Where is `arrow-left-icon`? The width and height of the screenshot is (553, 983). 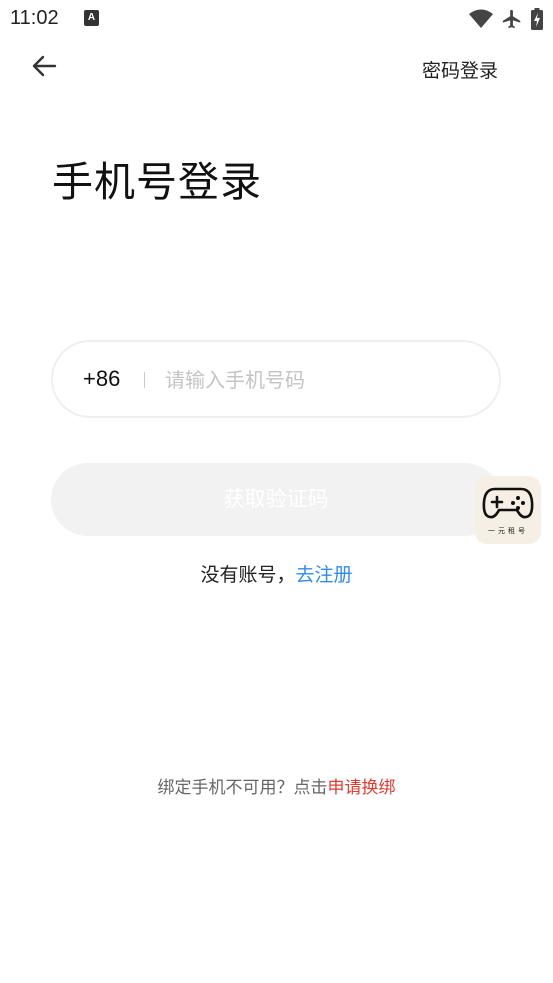 arrow-left-icon is located at coordinates (44, 68).